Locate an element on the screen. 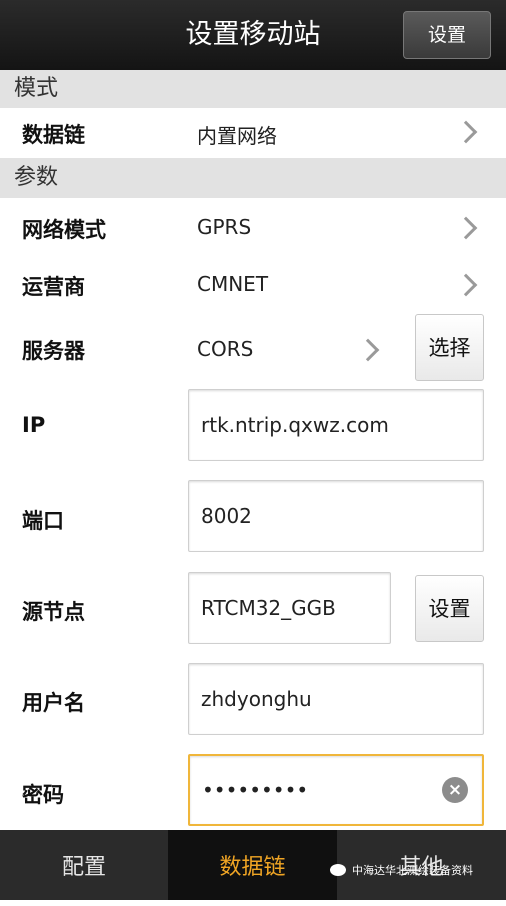 The height and width of the screenshot is (906, 506). operator-label: 运营商 is located at coordinates (53, 287).